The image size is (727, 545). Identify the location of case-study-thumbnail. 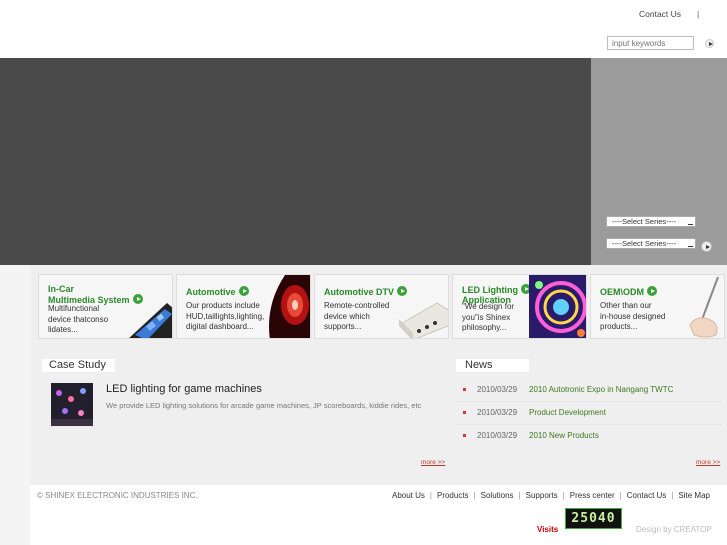
(72, 404).